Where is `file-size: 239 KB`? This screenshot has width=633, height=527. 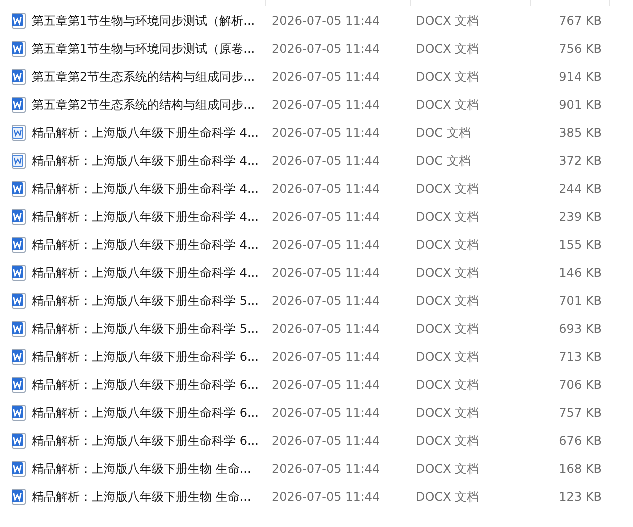
file-size: 239 KB is located at coordinates (580, 217).